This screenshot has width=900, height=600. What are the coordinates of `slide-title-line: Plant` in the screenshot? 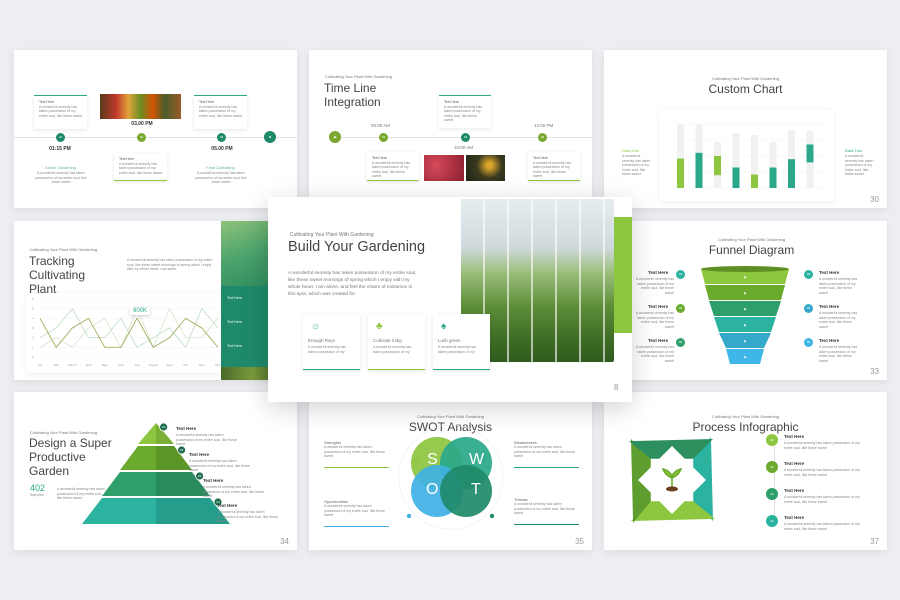 It's located at (43, 289).